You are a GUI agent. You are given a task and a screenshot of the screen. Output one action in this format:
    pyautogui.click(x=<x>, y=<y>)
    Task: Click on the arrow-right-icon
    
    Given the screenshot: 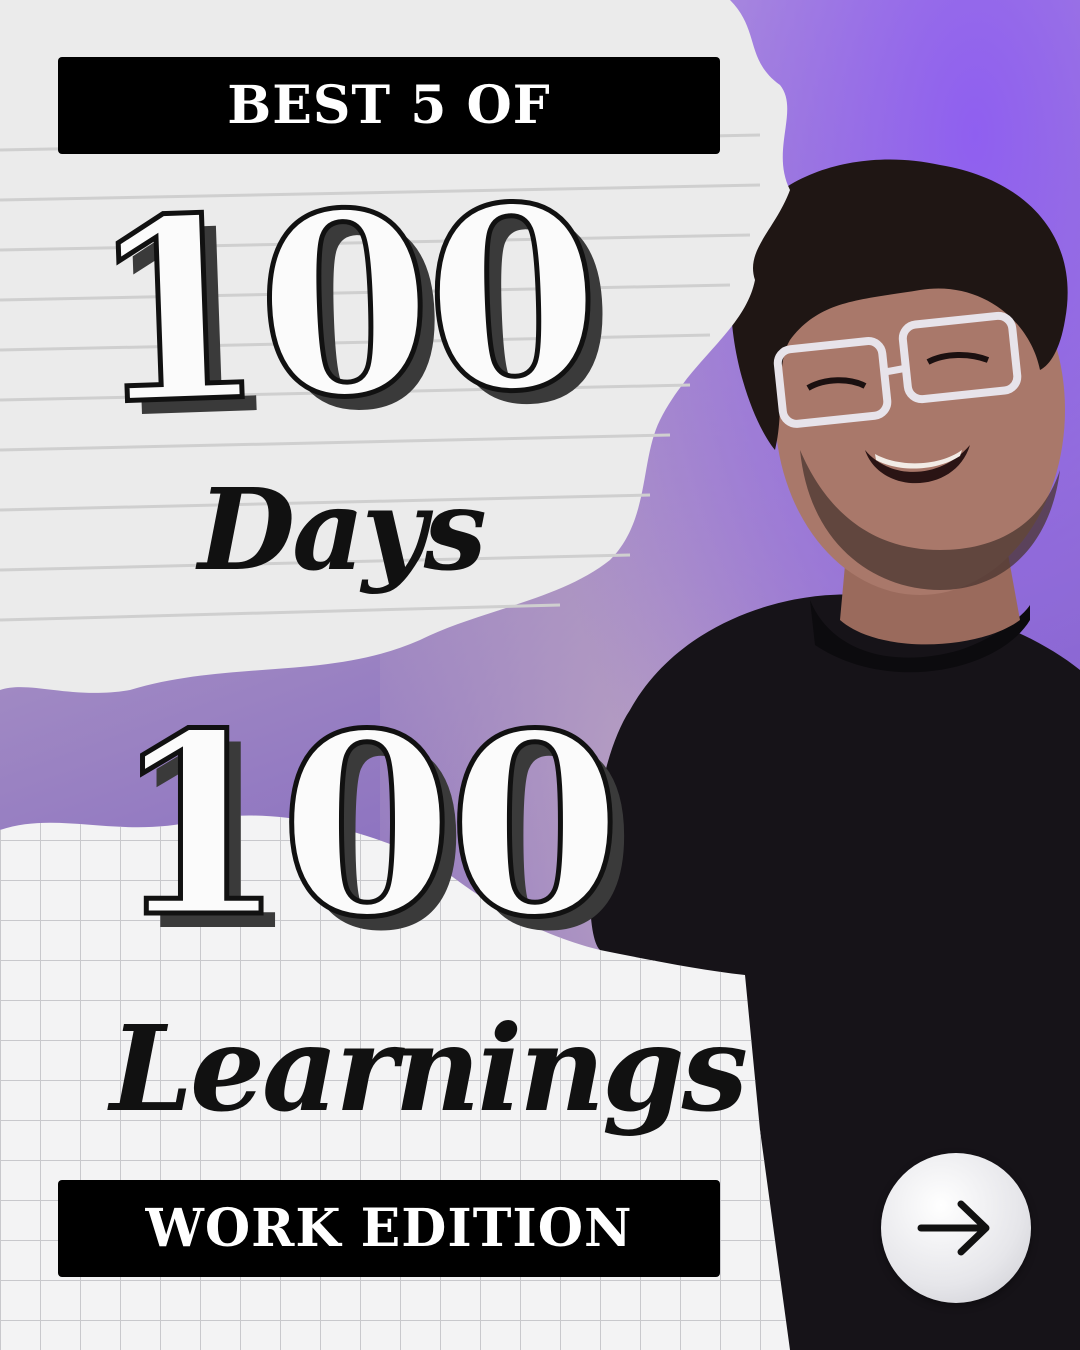 What is the action you would take?
    pyautogui.click(x=953, y=1228)
    